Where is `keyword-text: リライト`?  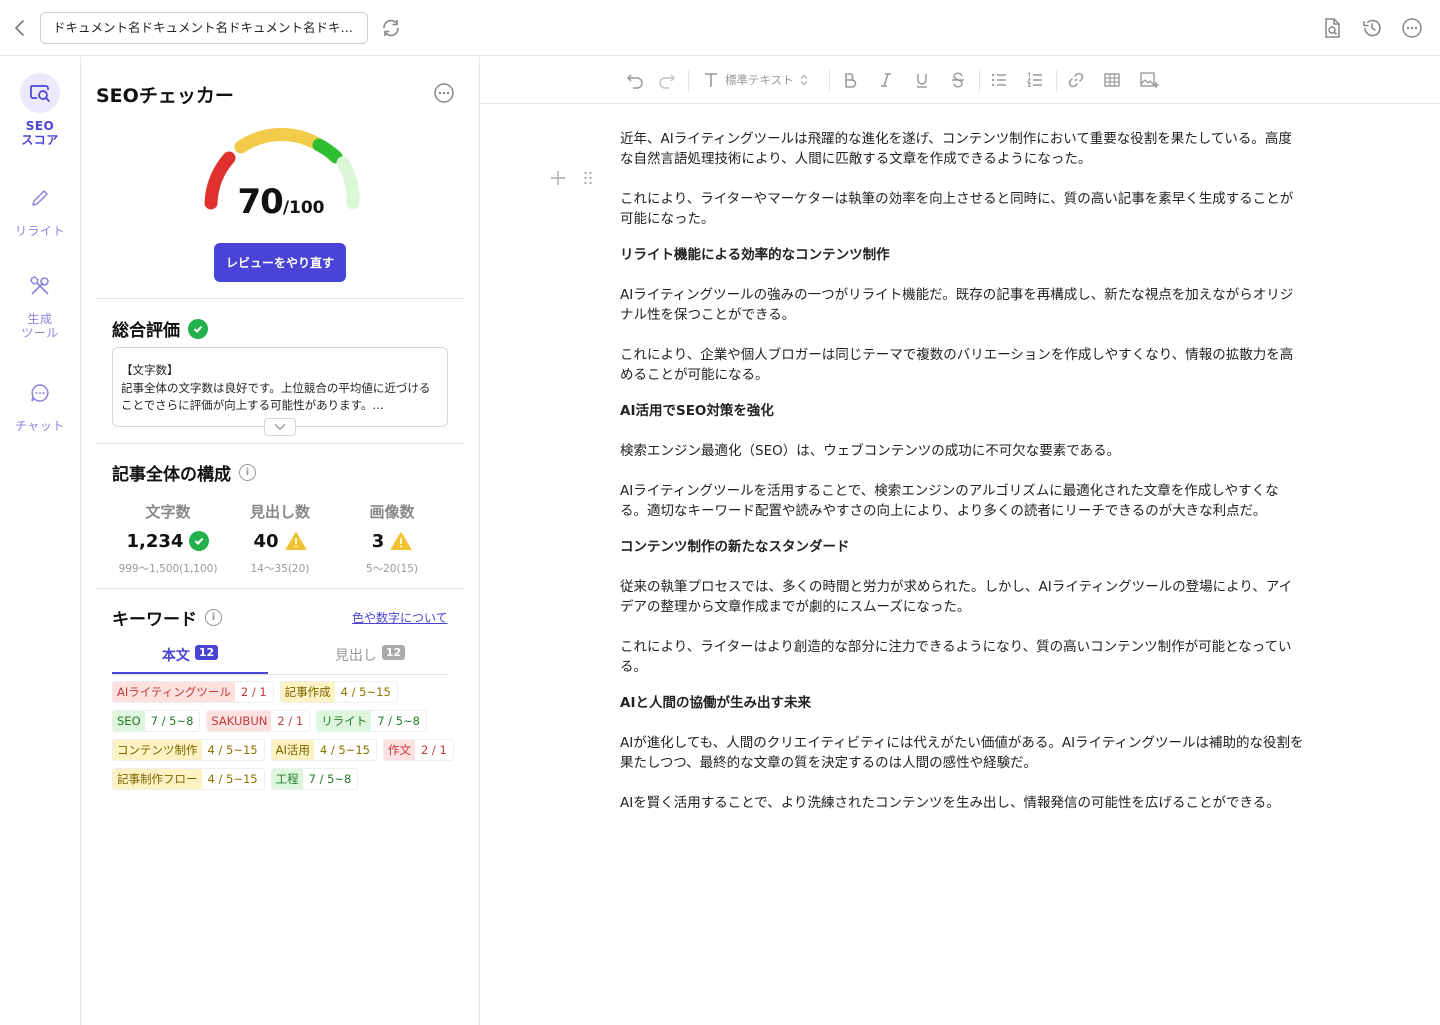 keyword-text: リライト is located at coordinates (344, 721).